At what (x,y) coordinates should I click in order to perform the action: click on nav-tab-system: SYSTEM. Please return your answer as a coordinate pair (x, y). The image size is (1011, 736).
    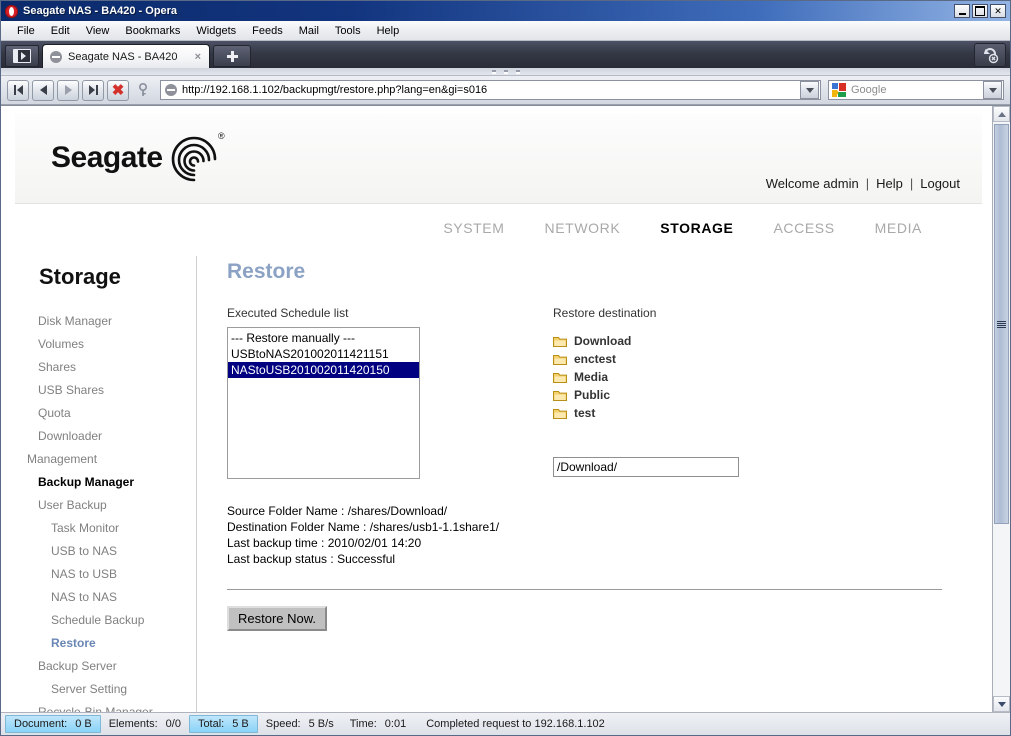
    Looking at the image, I should click on (473, 228).